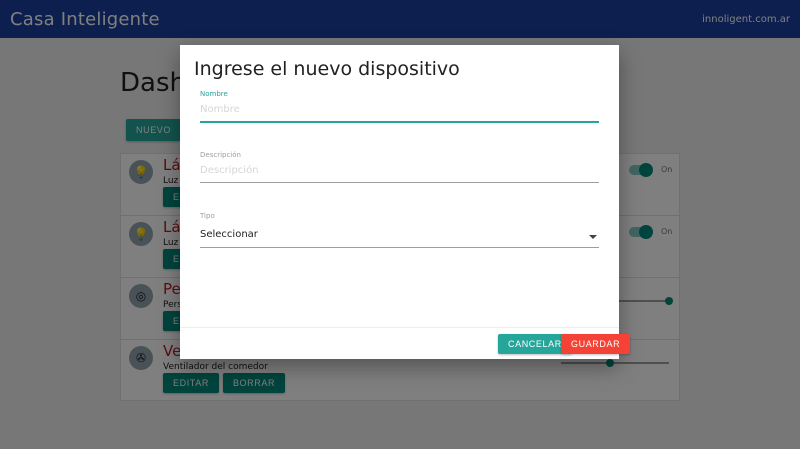 Image resolution: width=800 pixels, height=449 pixels. Describe the element at coordinates (399, 171) in the screenshot. I see `descripcion-input` at that location.